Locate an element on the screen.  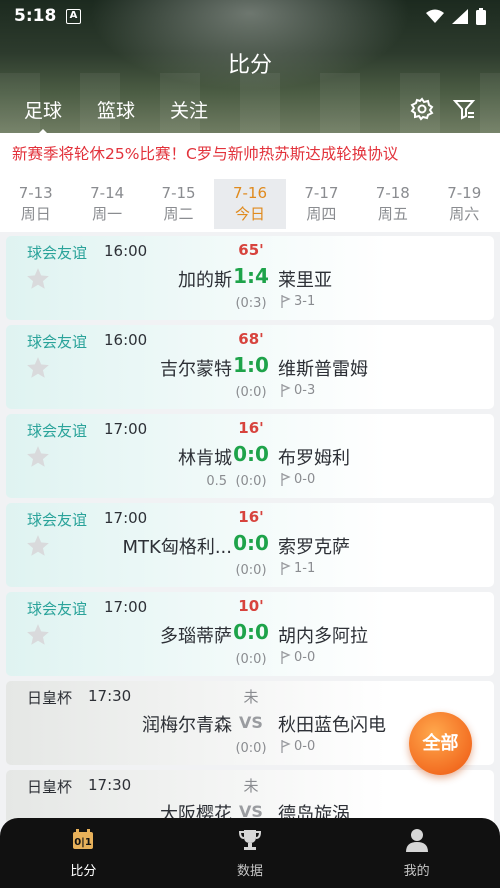
day-label: 周六 is located at coordinates (464, 214).